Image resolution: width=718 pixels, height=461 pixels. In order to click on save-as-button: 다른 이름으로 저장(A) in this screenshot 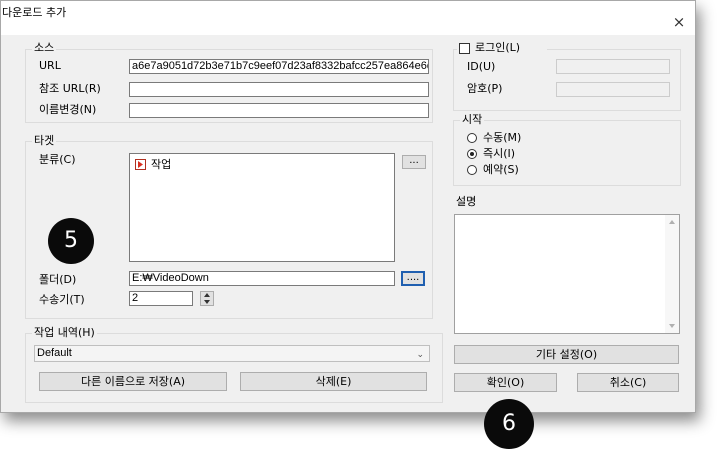, I will do `click(133, 381)`.